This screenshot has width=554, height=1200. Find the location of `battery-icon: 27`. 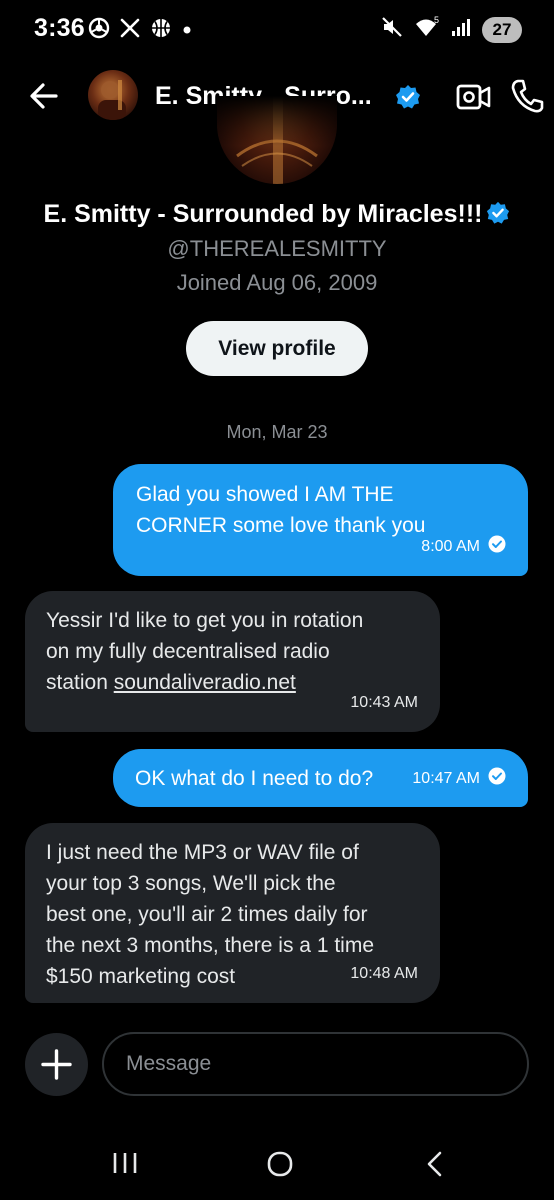

battery-icon: 27 is located at coordinates (502, 29).